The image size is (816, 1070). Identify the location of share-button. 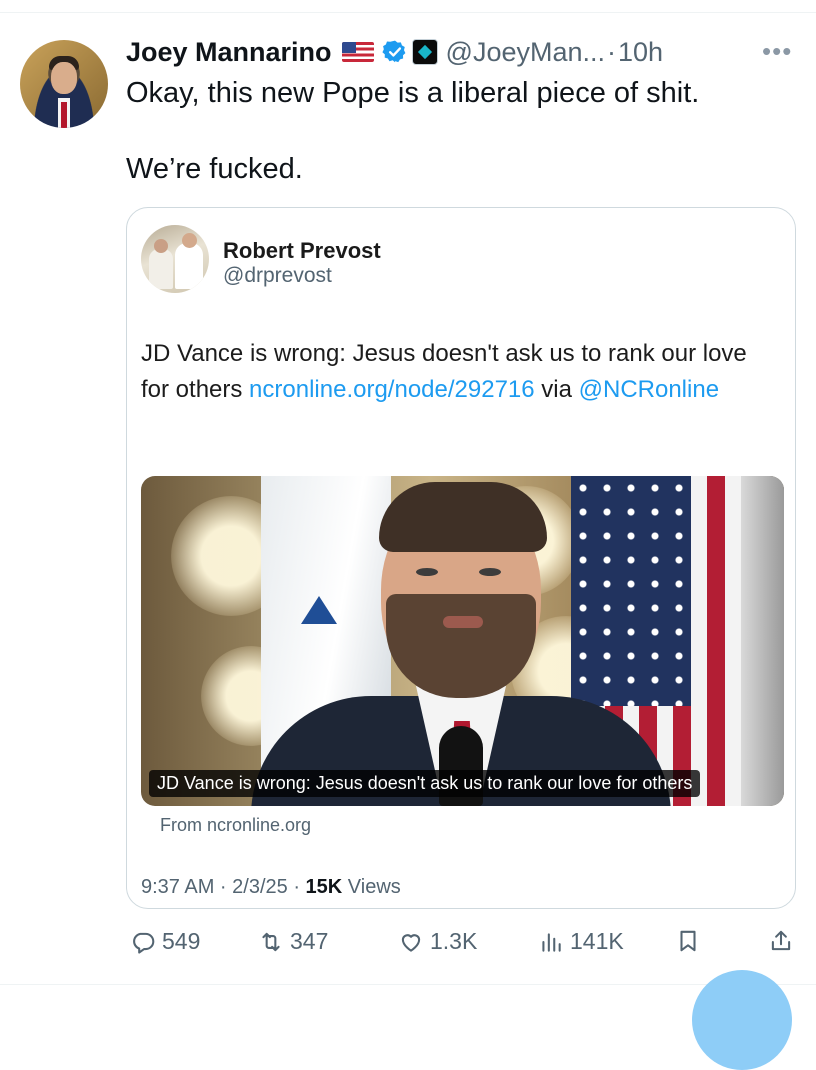
(784, 941).